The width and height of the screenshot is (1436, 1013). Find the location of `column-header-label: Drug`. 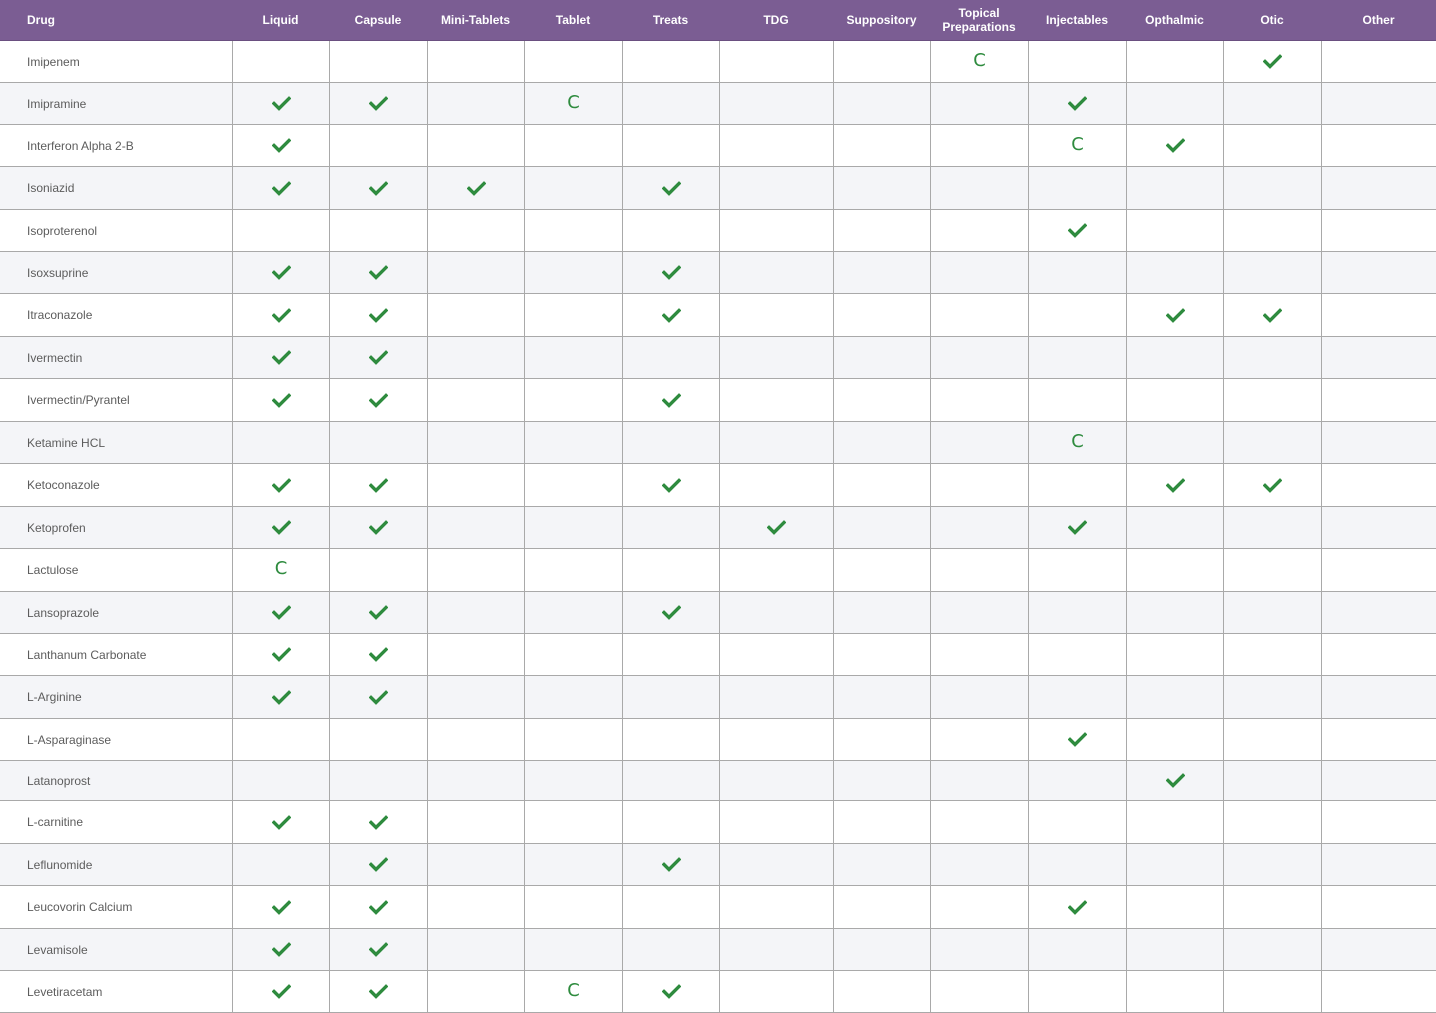

column-header-label: Drug is located at coordinates (41, 20).